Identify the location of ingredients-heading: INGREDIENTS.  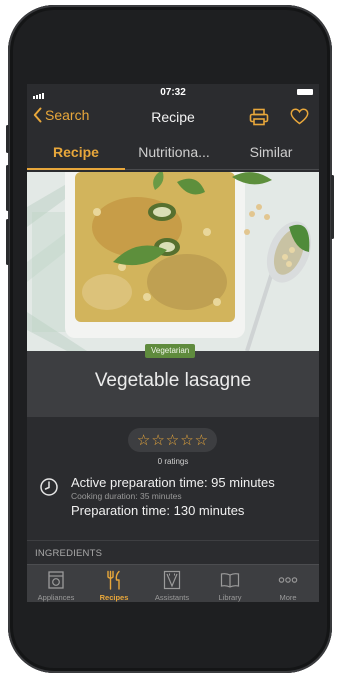
(69, 553).